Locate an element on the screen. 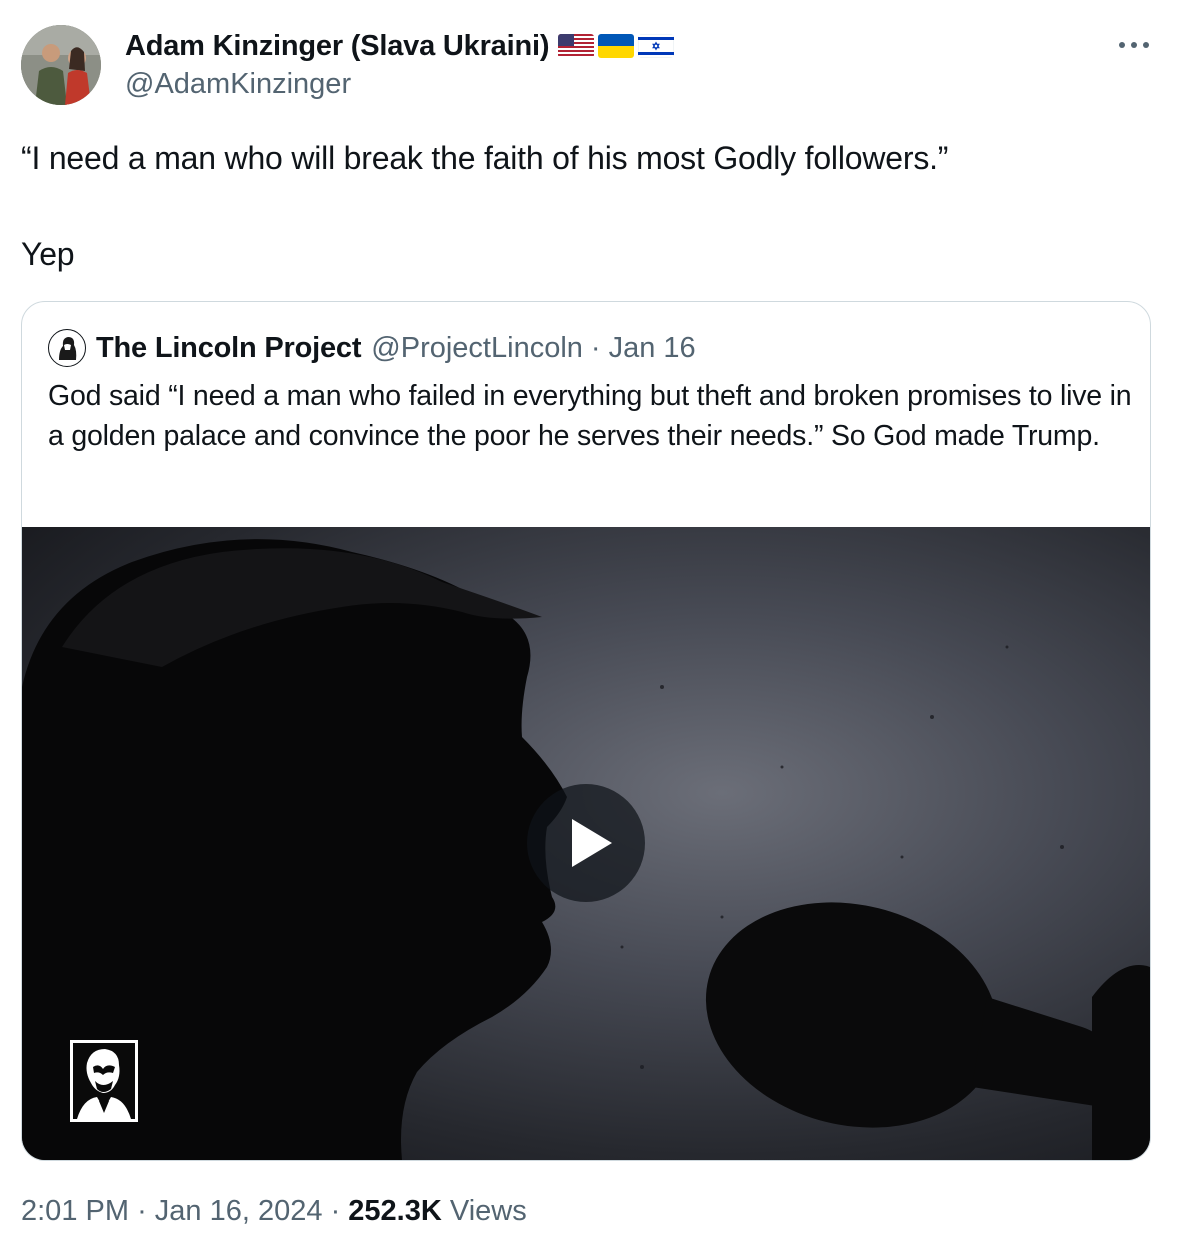 Image resolution: width=1184 pixels, height=1255 pixels. tweet-date: Jan 16, 2024 is located at coordinates (239, 1211).